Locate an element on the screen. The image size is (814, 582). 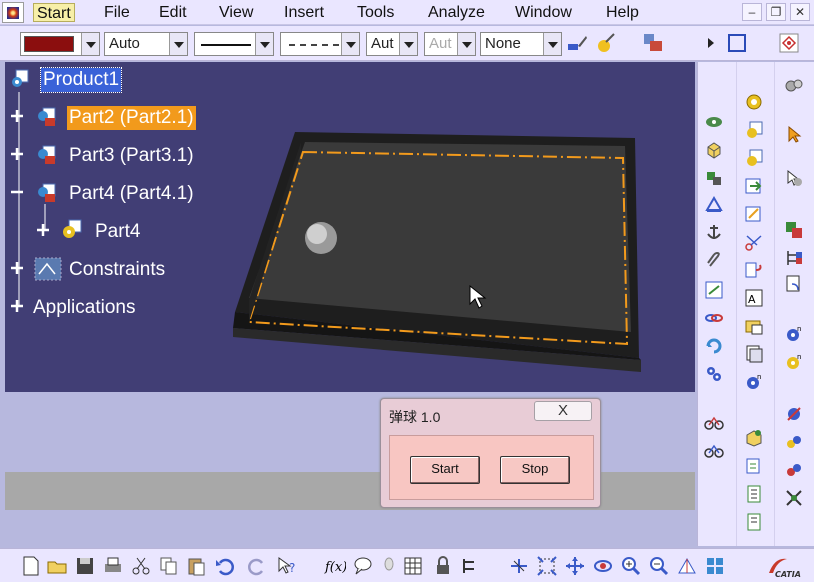
dialog-close-button: X is located at coordinates (563, 411).